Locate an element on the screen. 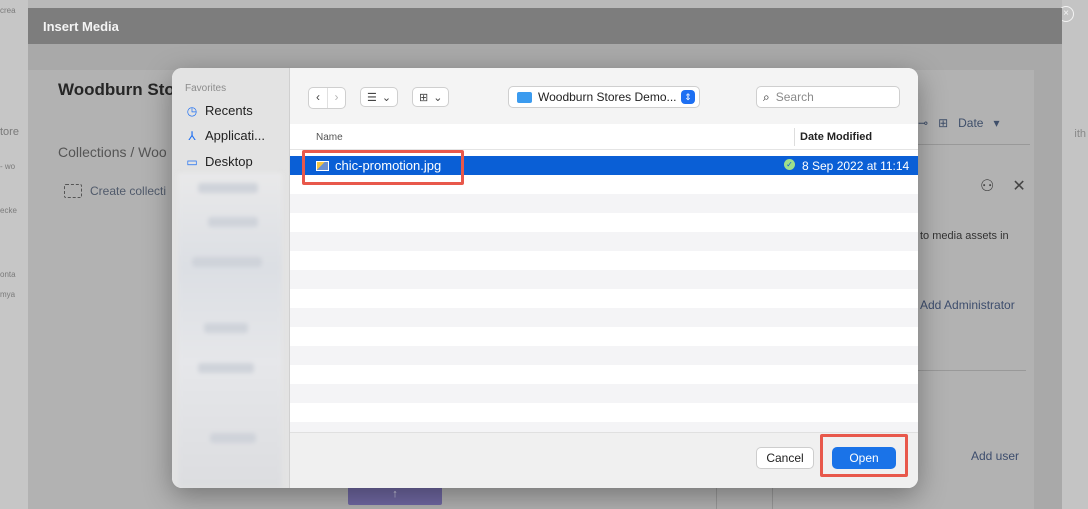 Image resolution: width=1088 pixels, height=509 pixels. background-left-strip: crea tore - wo ecke onta mya is located at coordinates (14, 254).